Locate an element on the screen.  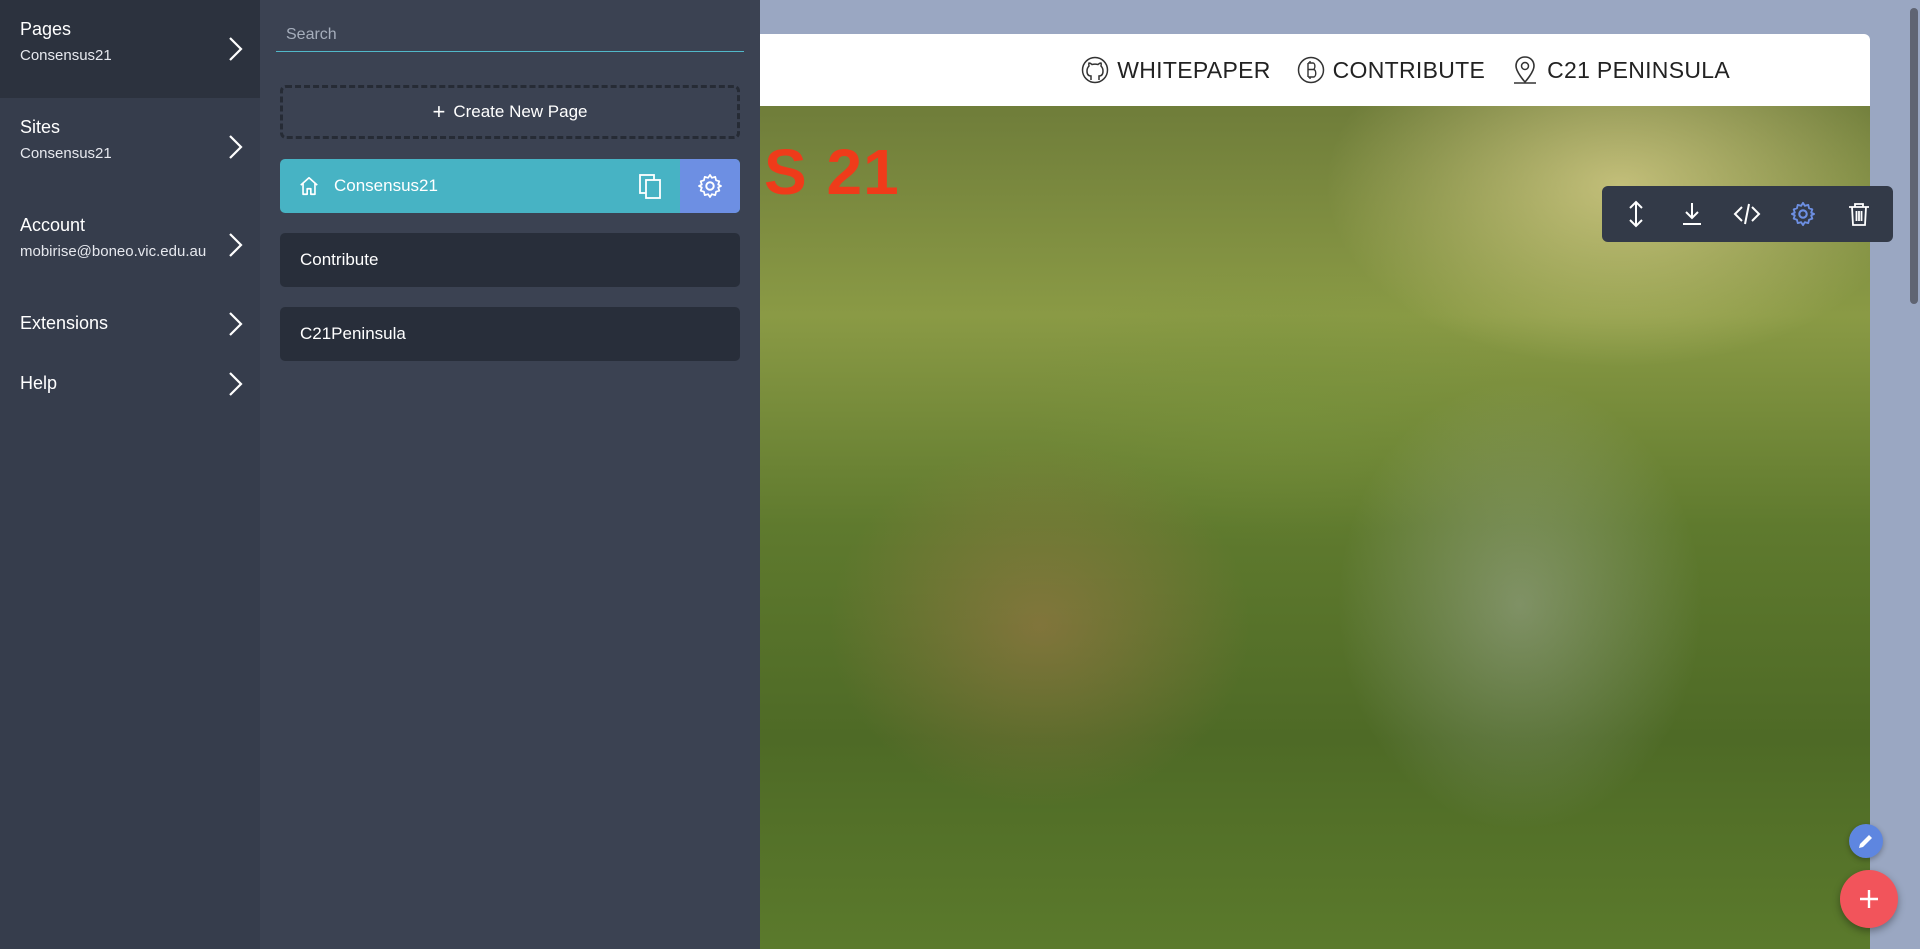
create-new-page-label: Create New Page is located at coordinates (520, 111).